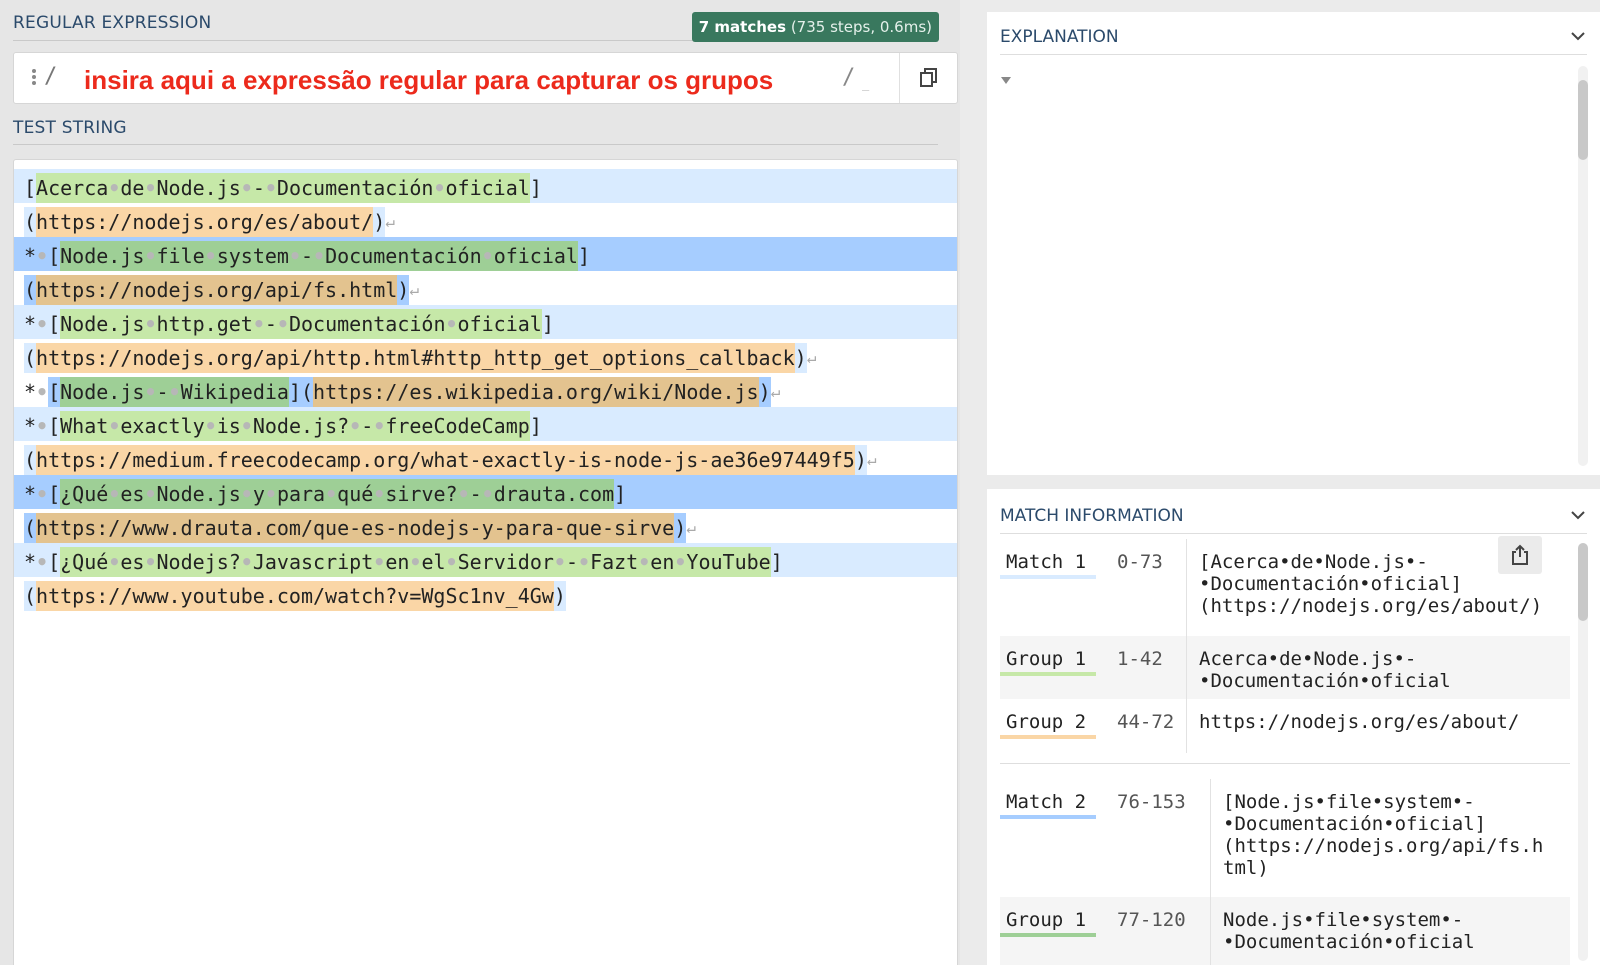 This screenshot has height=965, width=1600. What do you see at coordinates (34, 79) in the screenshot?
I see `flavor-menu-icon` at bounding box center [34, 79].